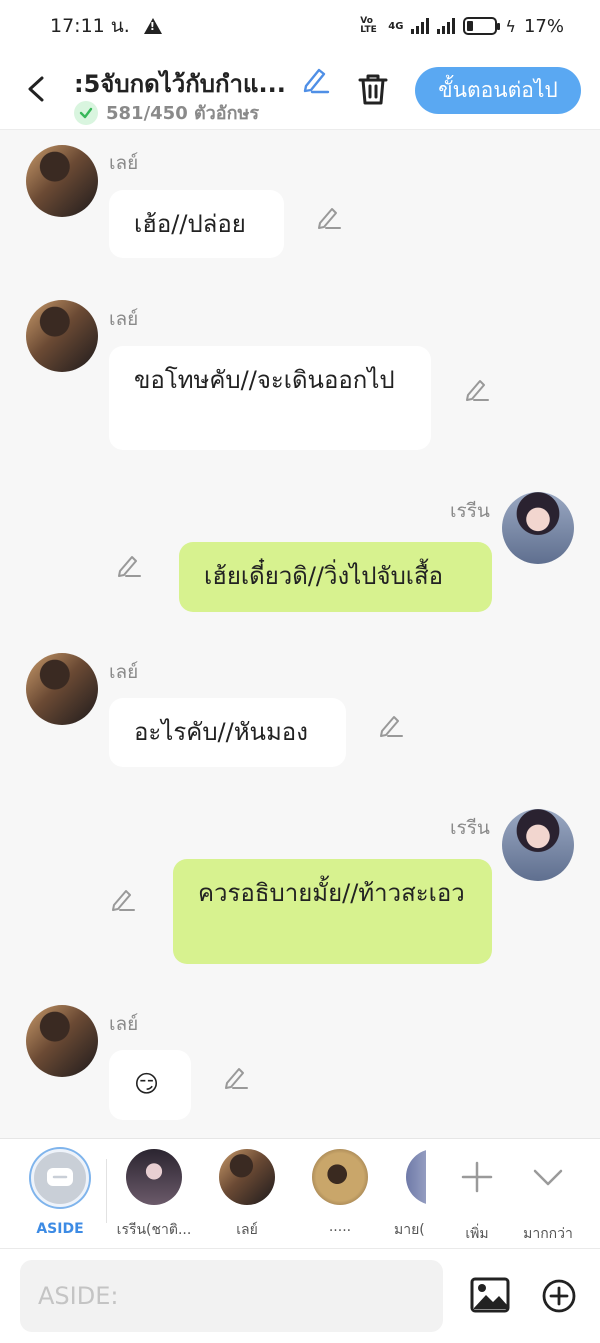 This screenshot has height=1343, width=600. What do you see at coordinates (396, 26) in the screenshot?
I see `network-type: 4G` at bounding box center [396, 26].